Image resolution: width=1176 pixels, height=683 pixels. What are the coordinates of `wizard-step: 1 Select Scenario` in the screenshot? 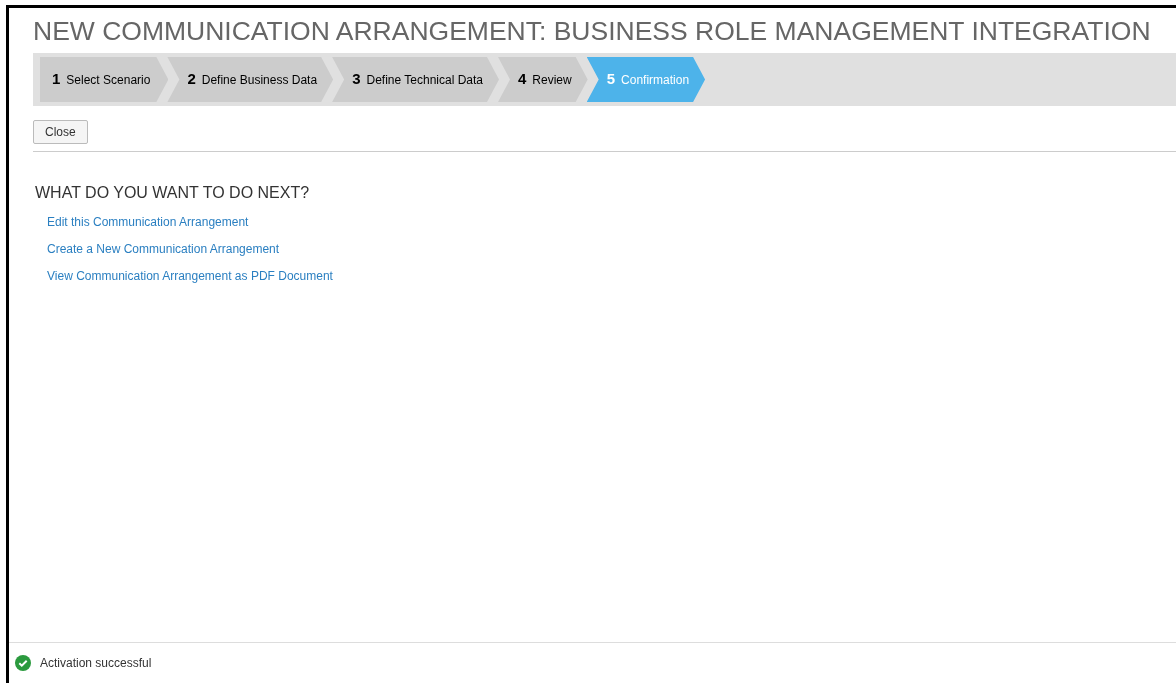 It's located at (104, 79).